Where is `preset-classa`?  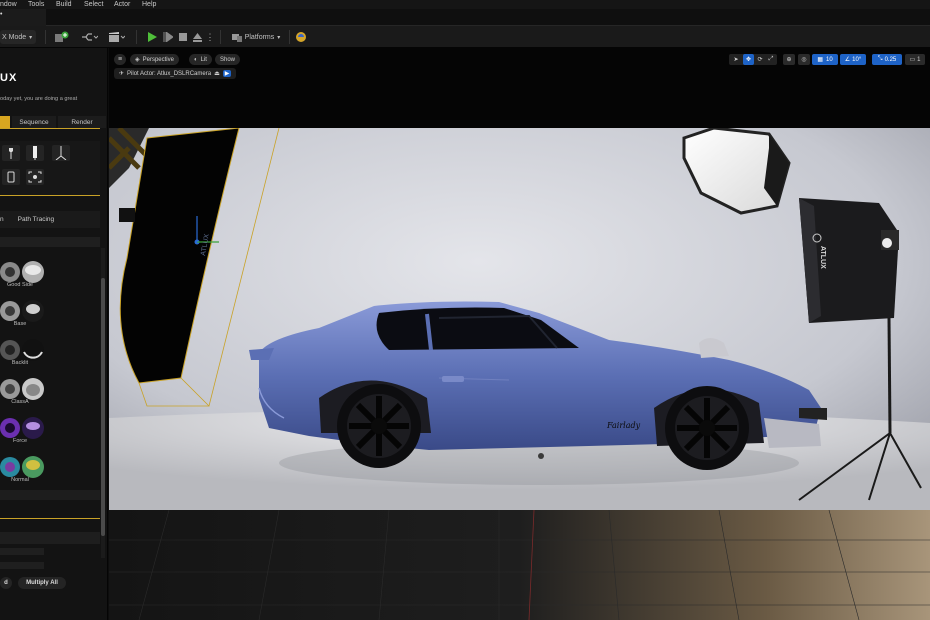 preset-classa is located at coordinates (22, 389).